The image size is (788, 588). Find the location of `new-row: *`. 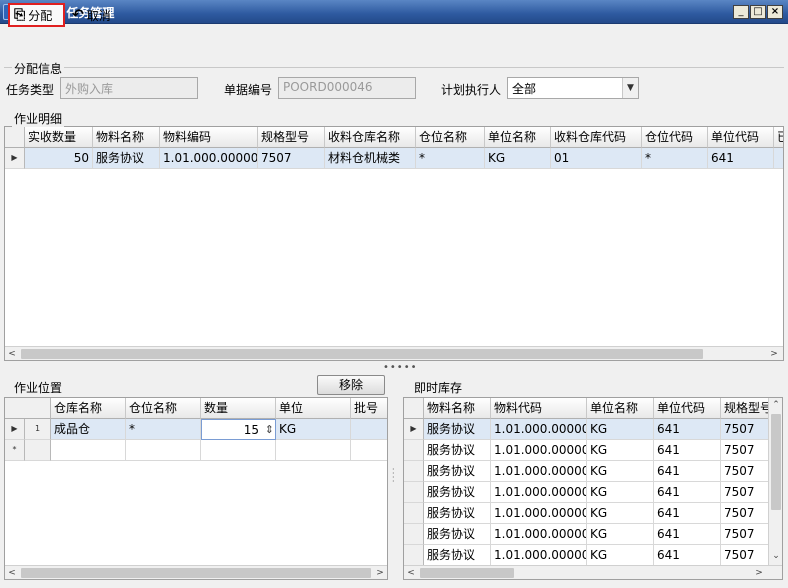

new-row: * is located at coordinates (196, 450).